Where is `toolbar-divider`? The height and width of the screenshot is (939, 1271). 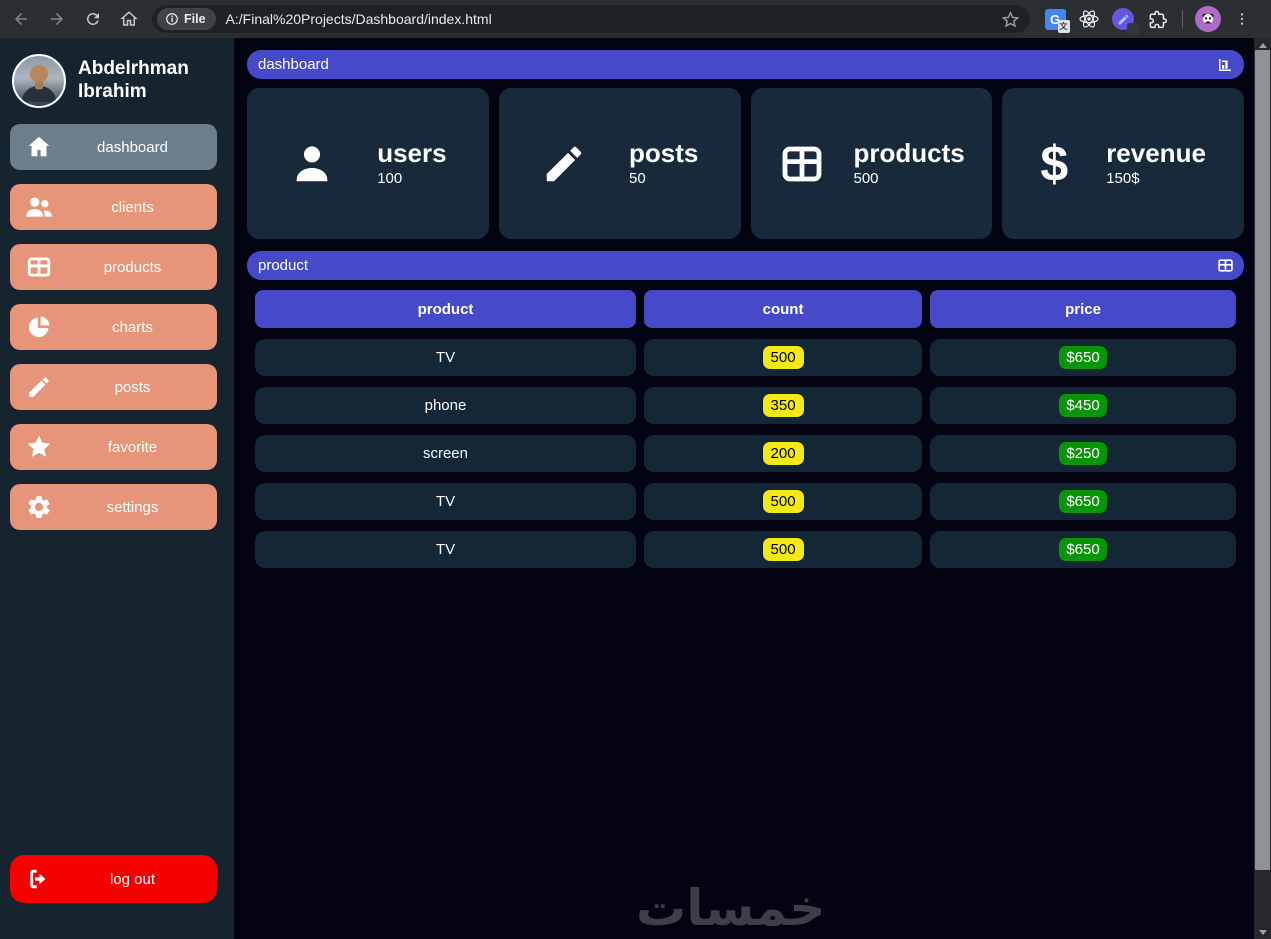
toolbar-divider is located at coordinates (1182, 19).